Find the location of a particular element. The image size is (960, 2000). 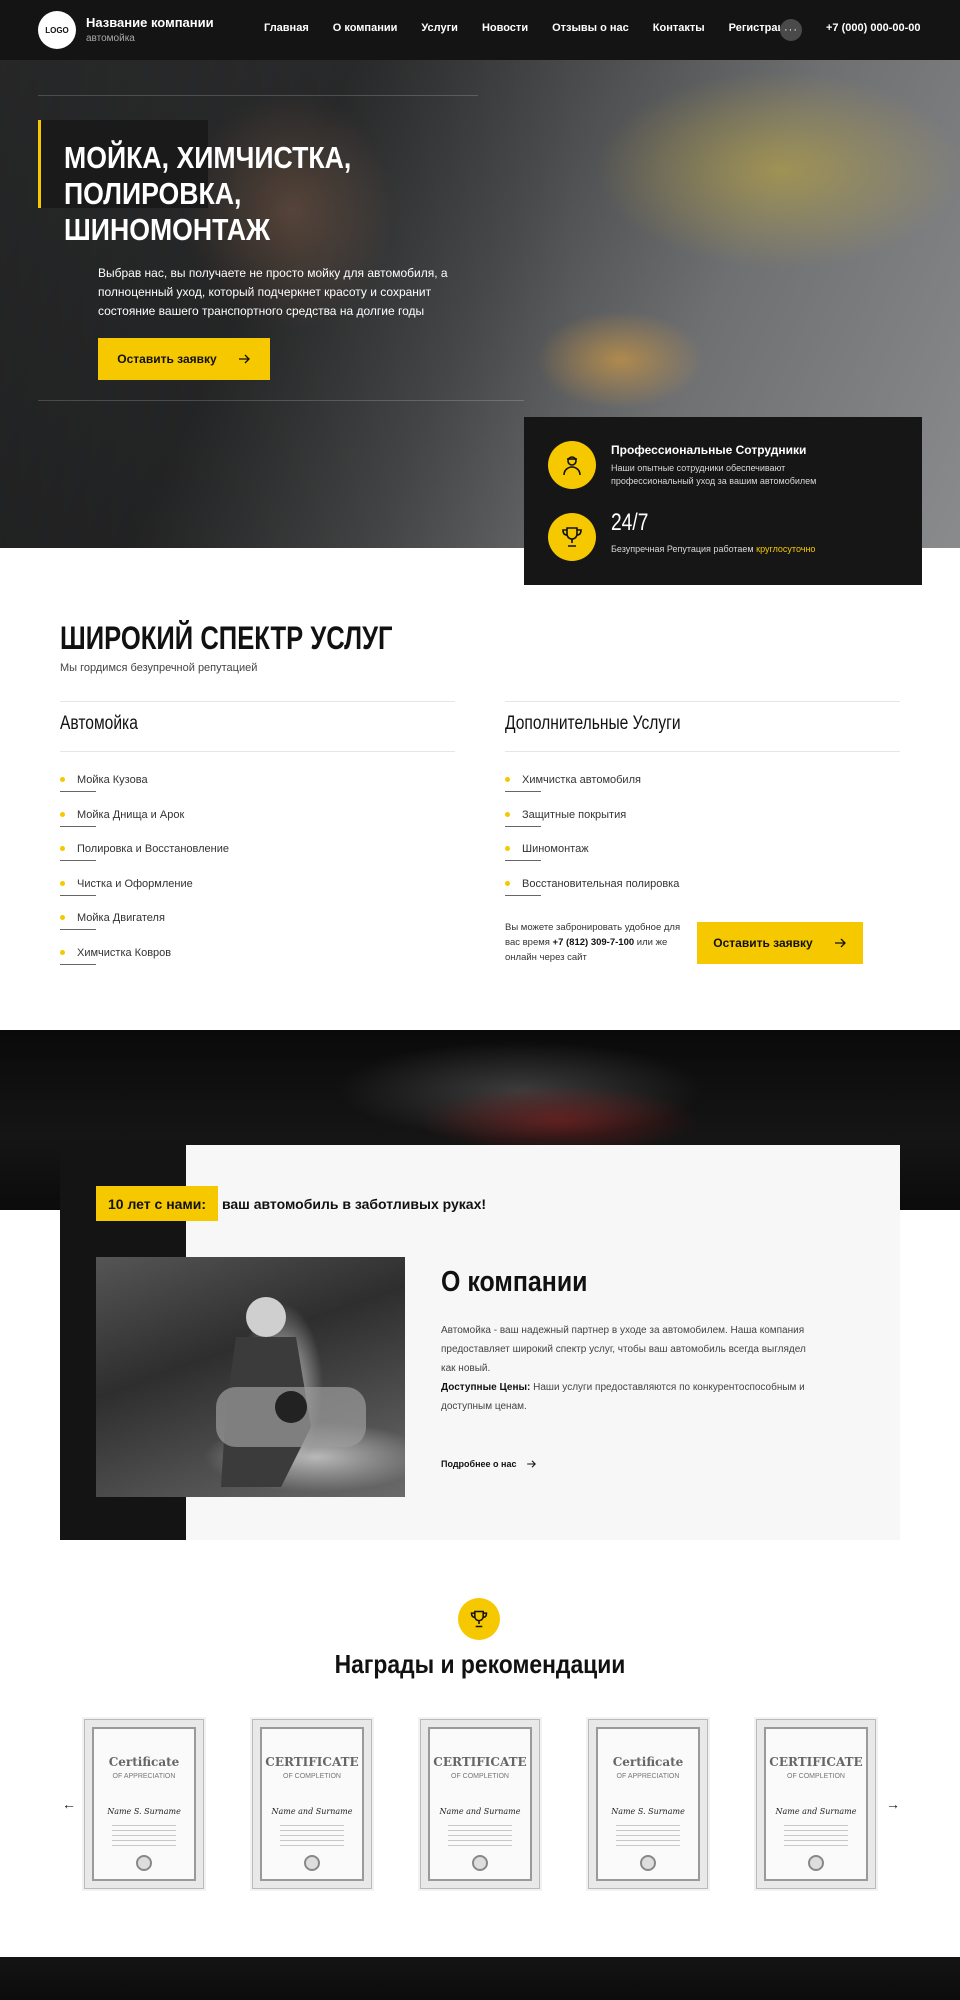

list-item: Химчистка автомобиля is located at coordinates (695, 790).